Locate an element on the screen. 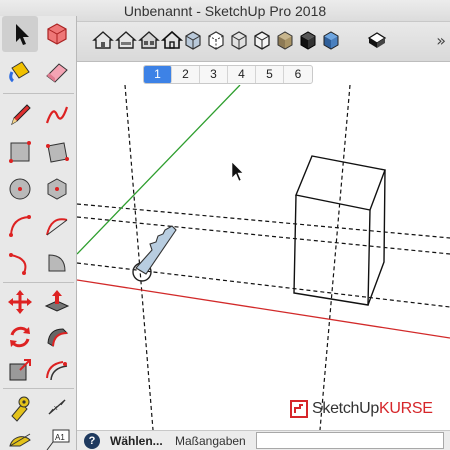 The image size is (450, 450). dimension-icon: x is located at coordinates (57, 408).